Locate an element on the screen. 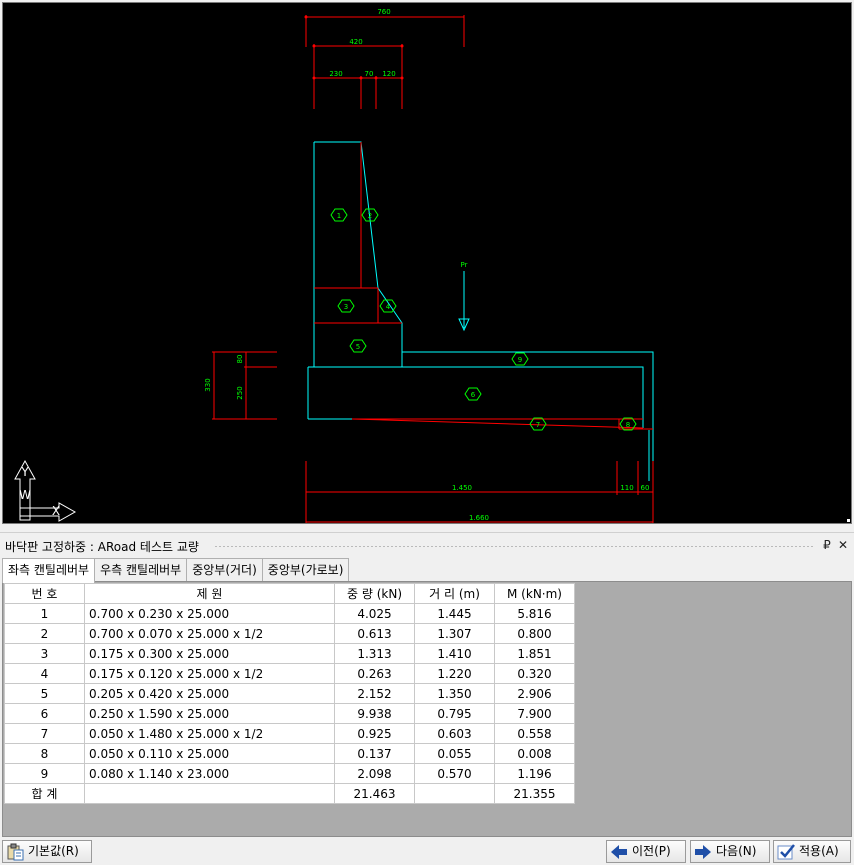  cell-distance: 0.055 is located at coordinates (454, 753).